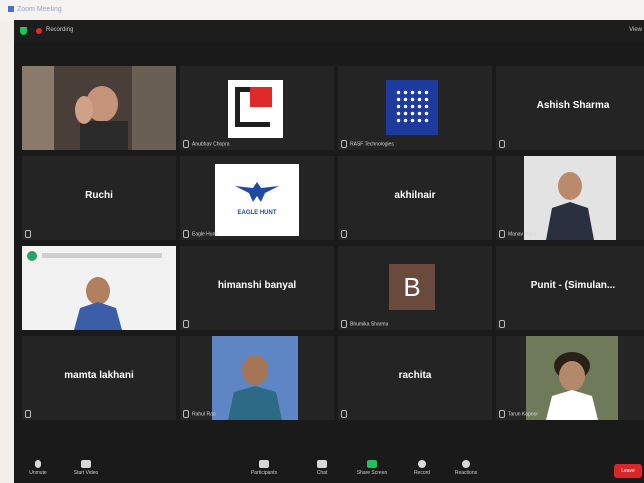 This screenshot has width=644, height=483. I want to click on unmute-button: Unmute, so click(38, 467).